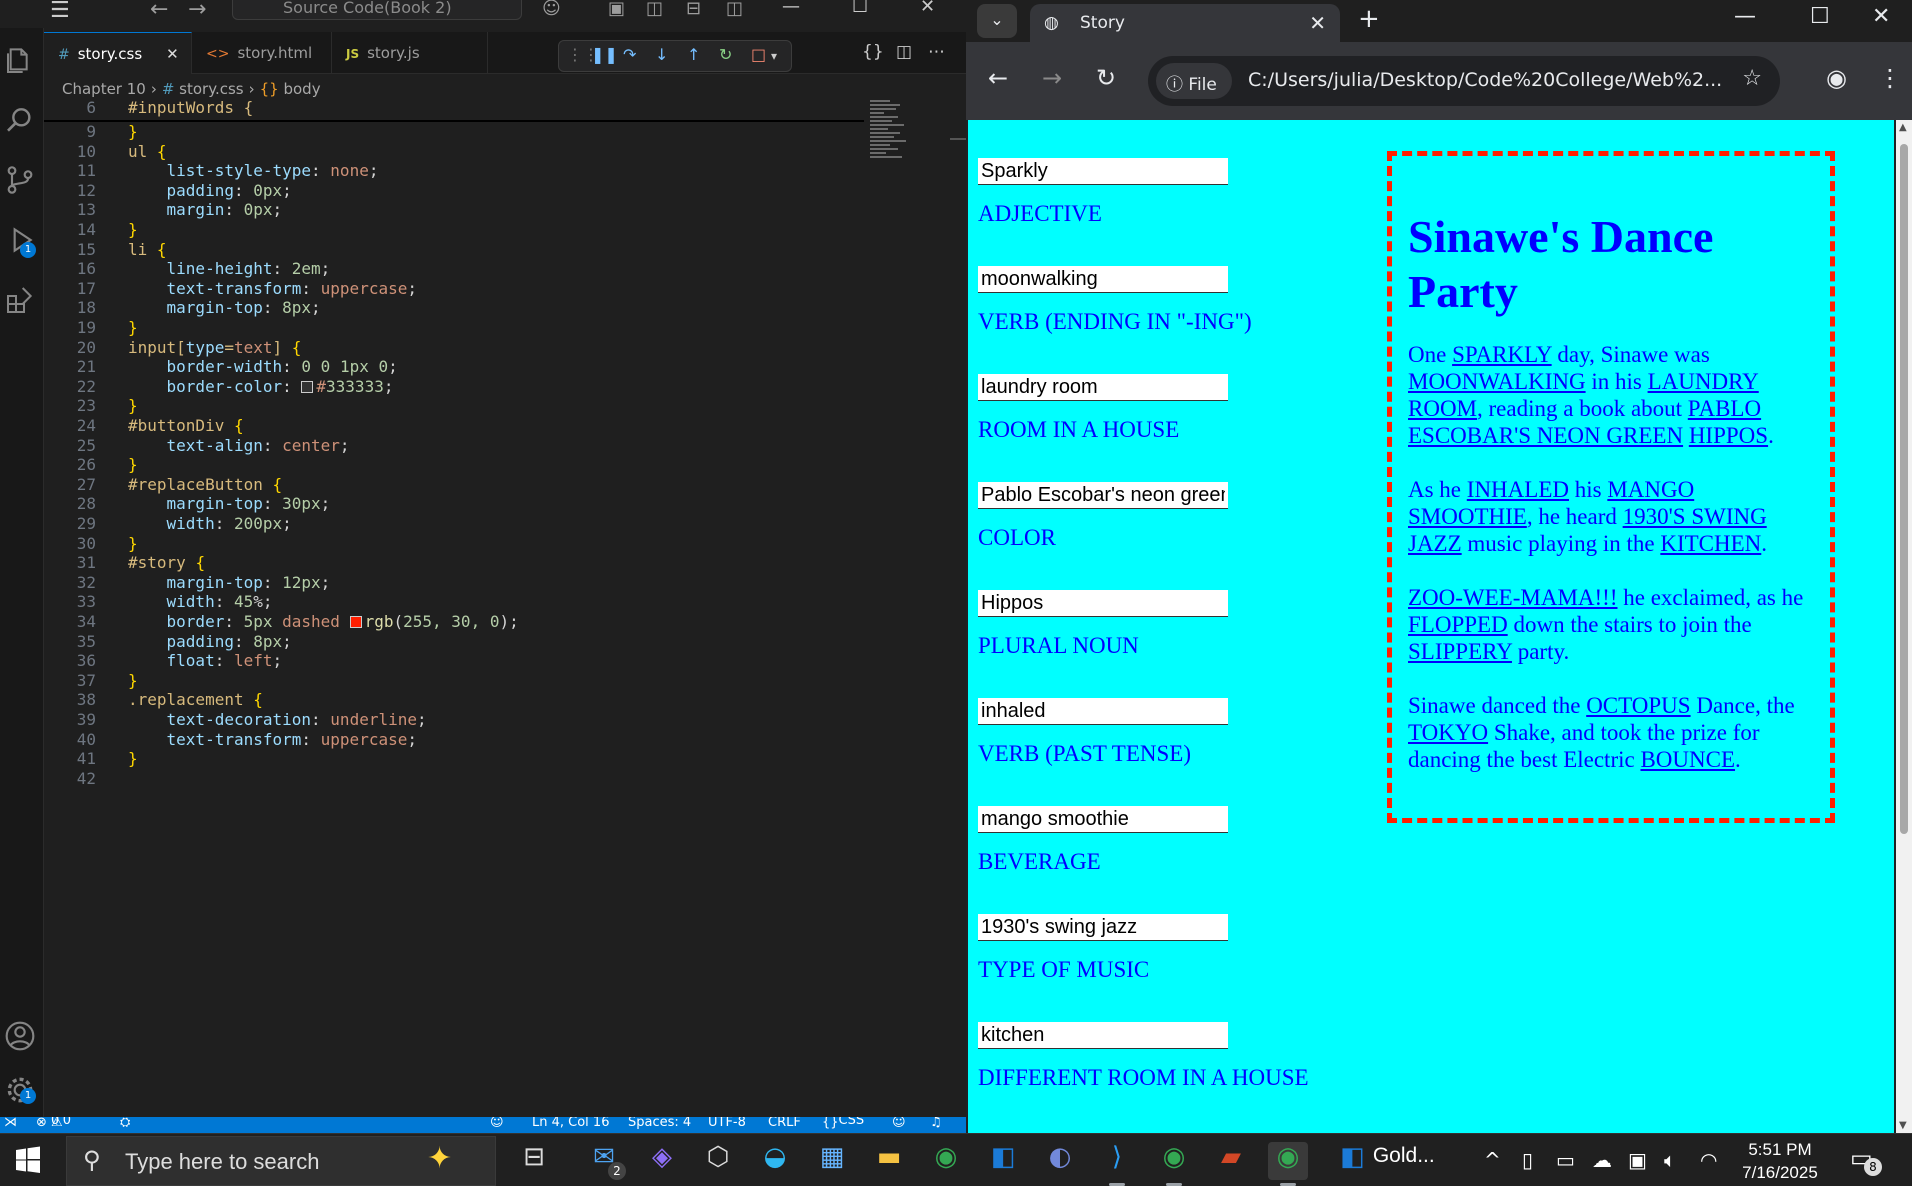 Image resolution: width=1912 pixels, height=1186 pixels. I want to click on onedrive-icon: ☁, so click(1602, 1160).